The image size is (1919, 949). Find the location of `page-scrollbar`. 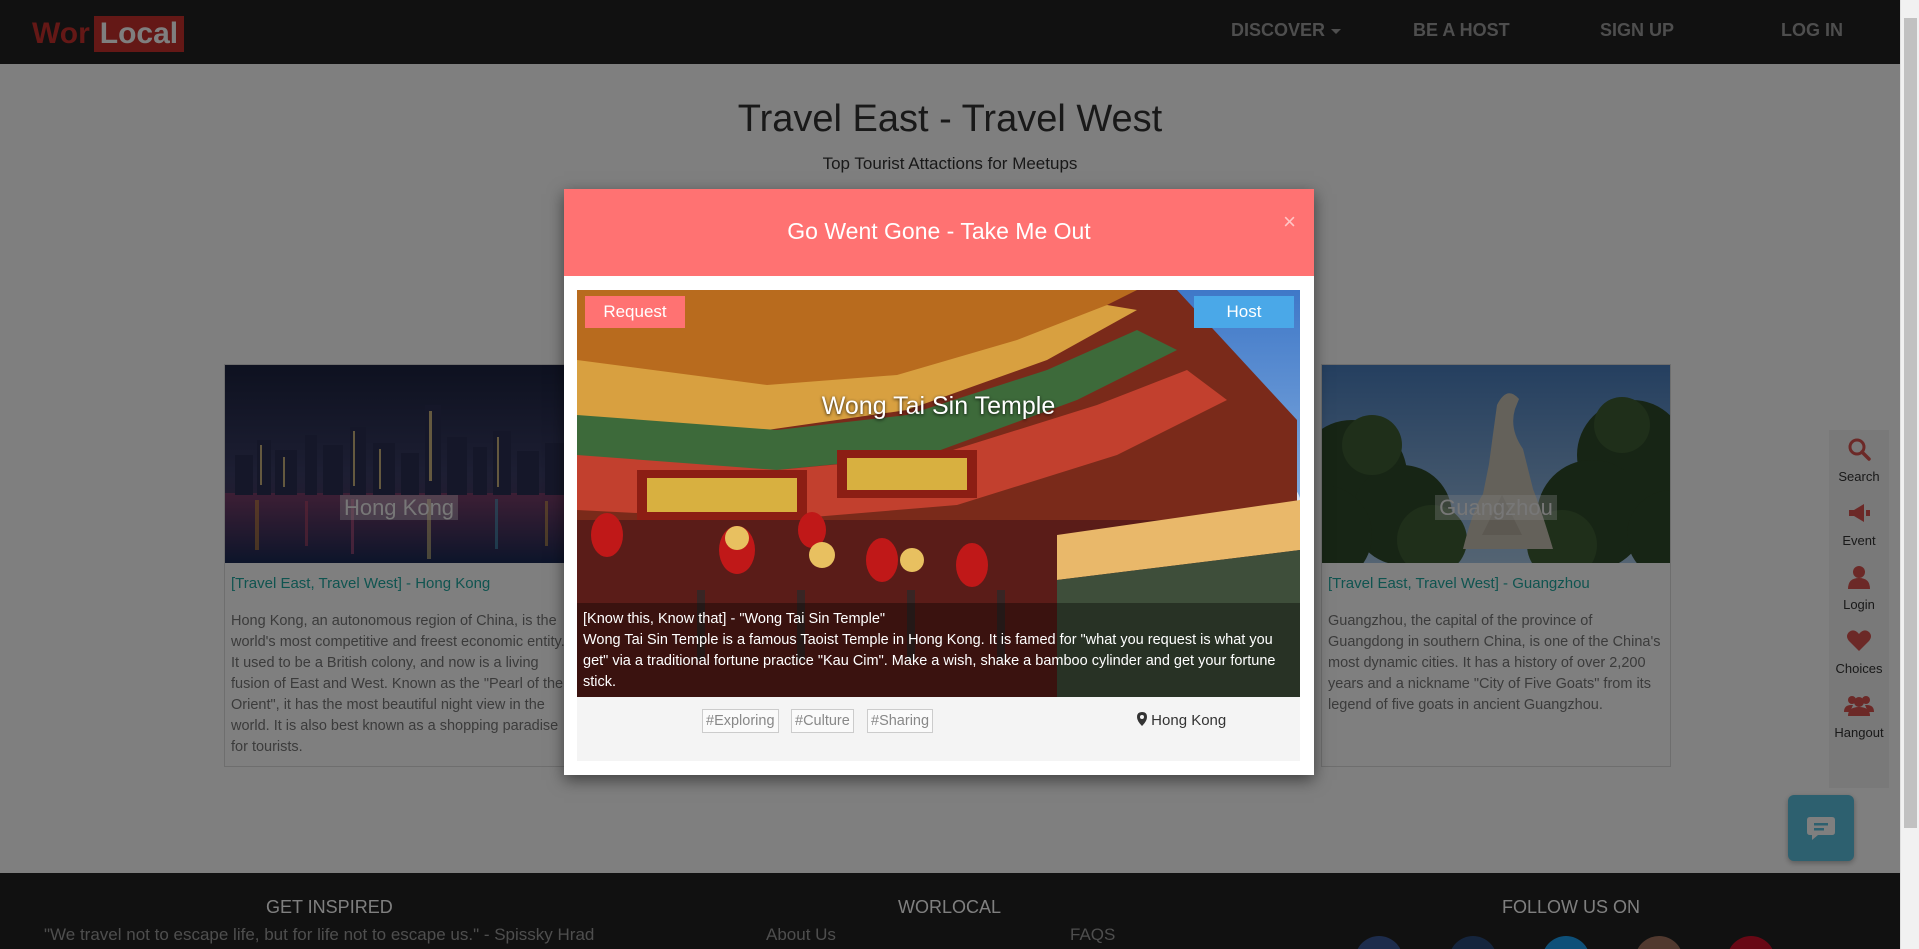

page-scrollbar is located at coordinates (1909, 474).